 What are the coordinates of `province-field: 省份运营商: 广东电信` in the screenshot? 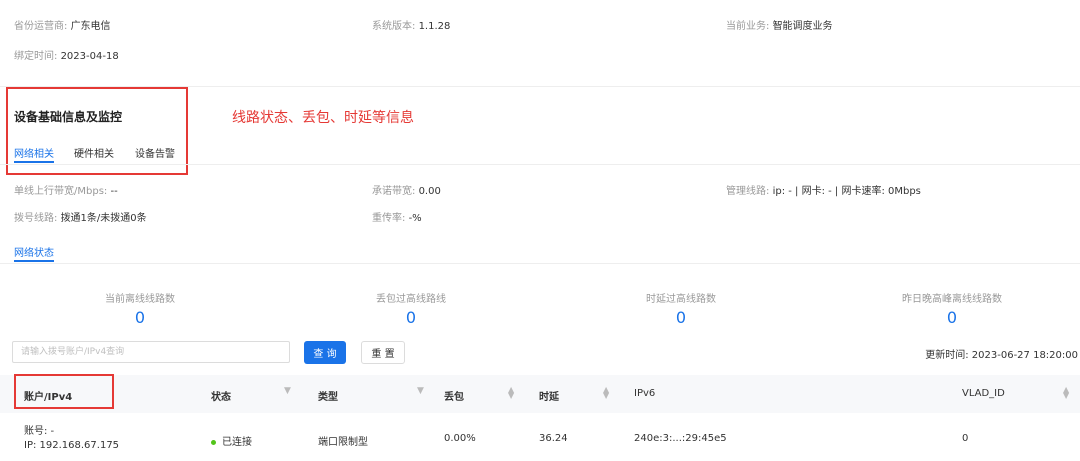 It's located at (62, 24).